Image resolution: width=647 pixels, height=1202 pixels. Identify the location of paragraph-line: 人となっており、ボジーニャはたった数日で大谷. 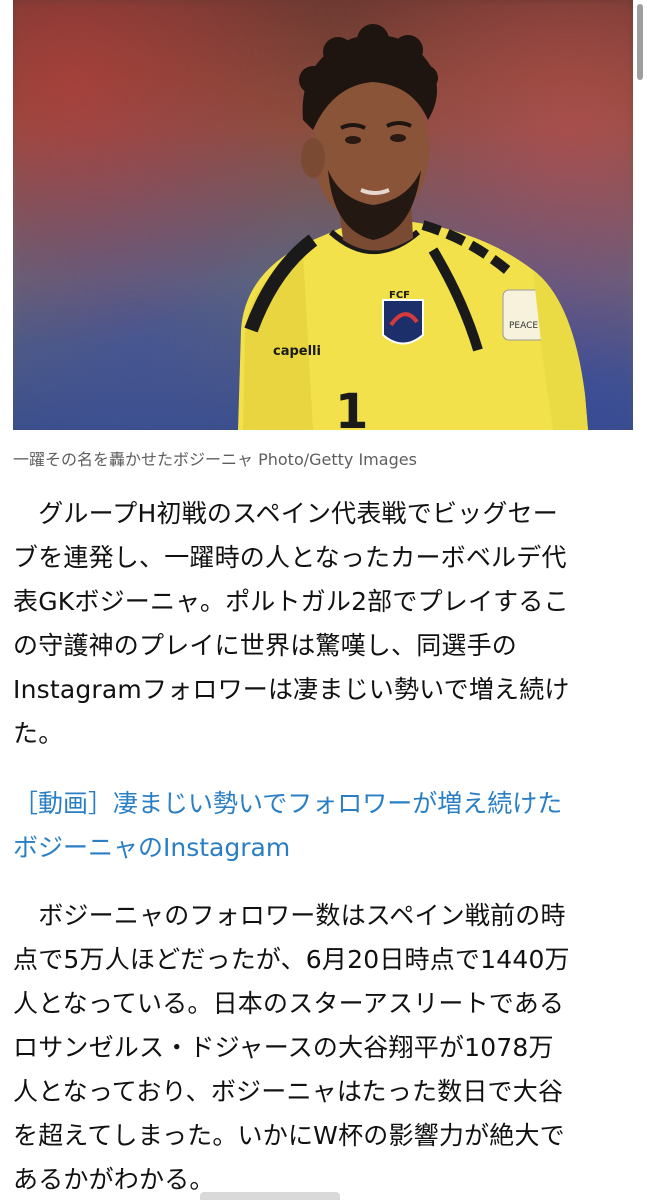
(288, 1091).